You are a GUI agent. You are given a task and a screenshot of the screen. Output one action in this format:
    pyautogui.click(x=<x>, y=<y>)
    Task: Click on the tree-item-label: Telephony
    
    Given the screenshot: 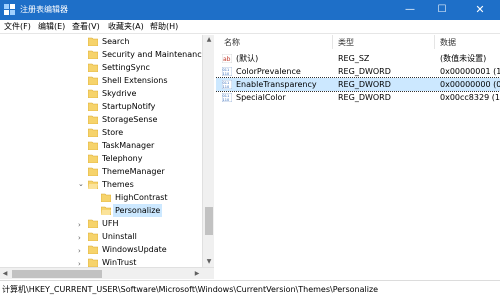 What is the action you would take?
    pyautogui.click(x=122, y=158)
    